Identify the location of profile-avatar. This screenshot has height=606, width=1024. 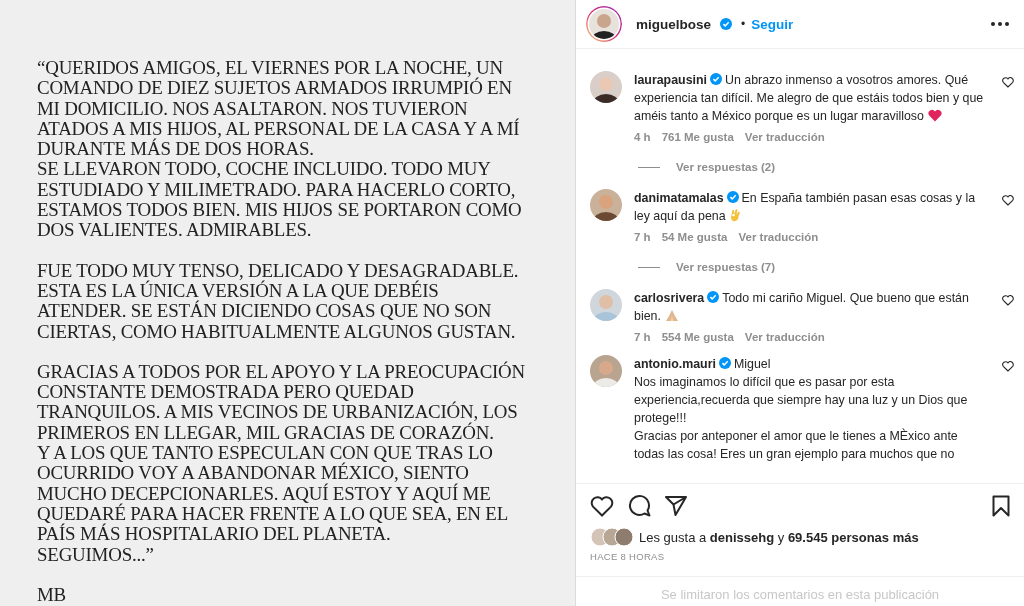
(604, 24).